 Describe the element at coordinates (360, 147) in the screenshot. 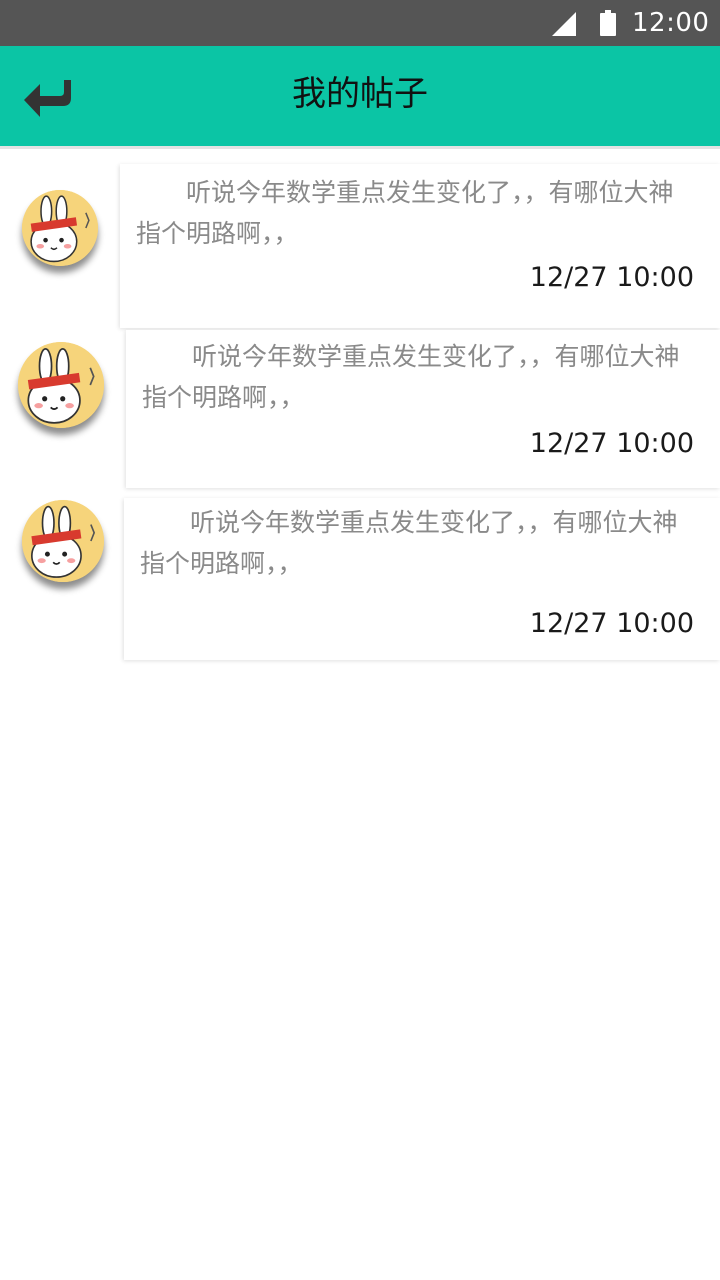

I see `header-divider` at that location.